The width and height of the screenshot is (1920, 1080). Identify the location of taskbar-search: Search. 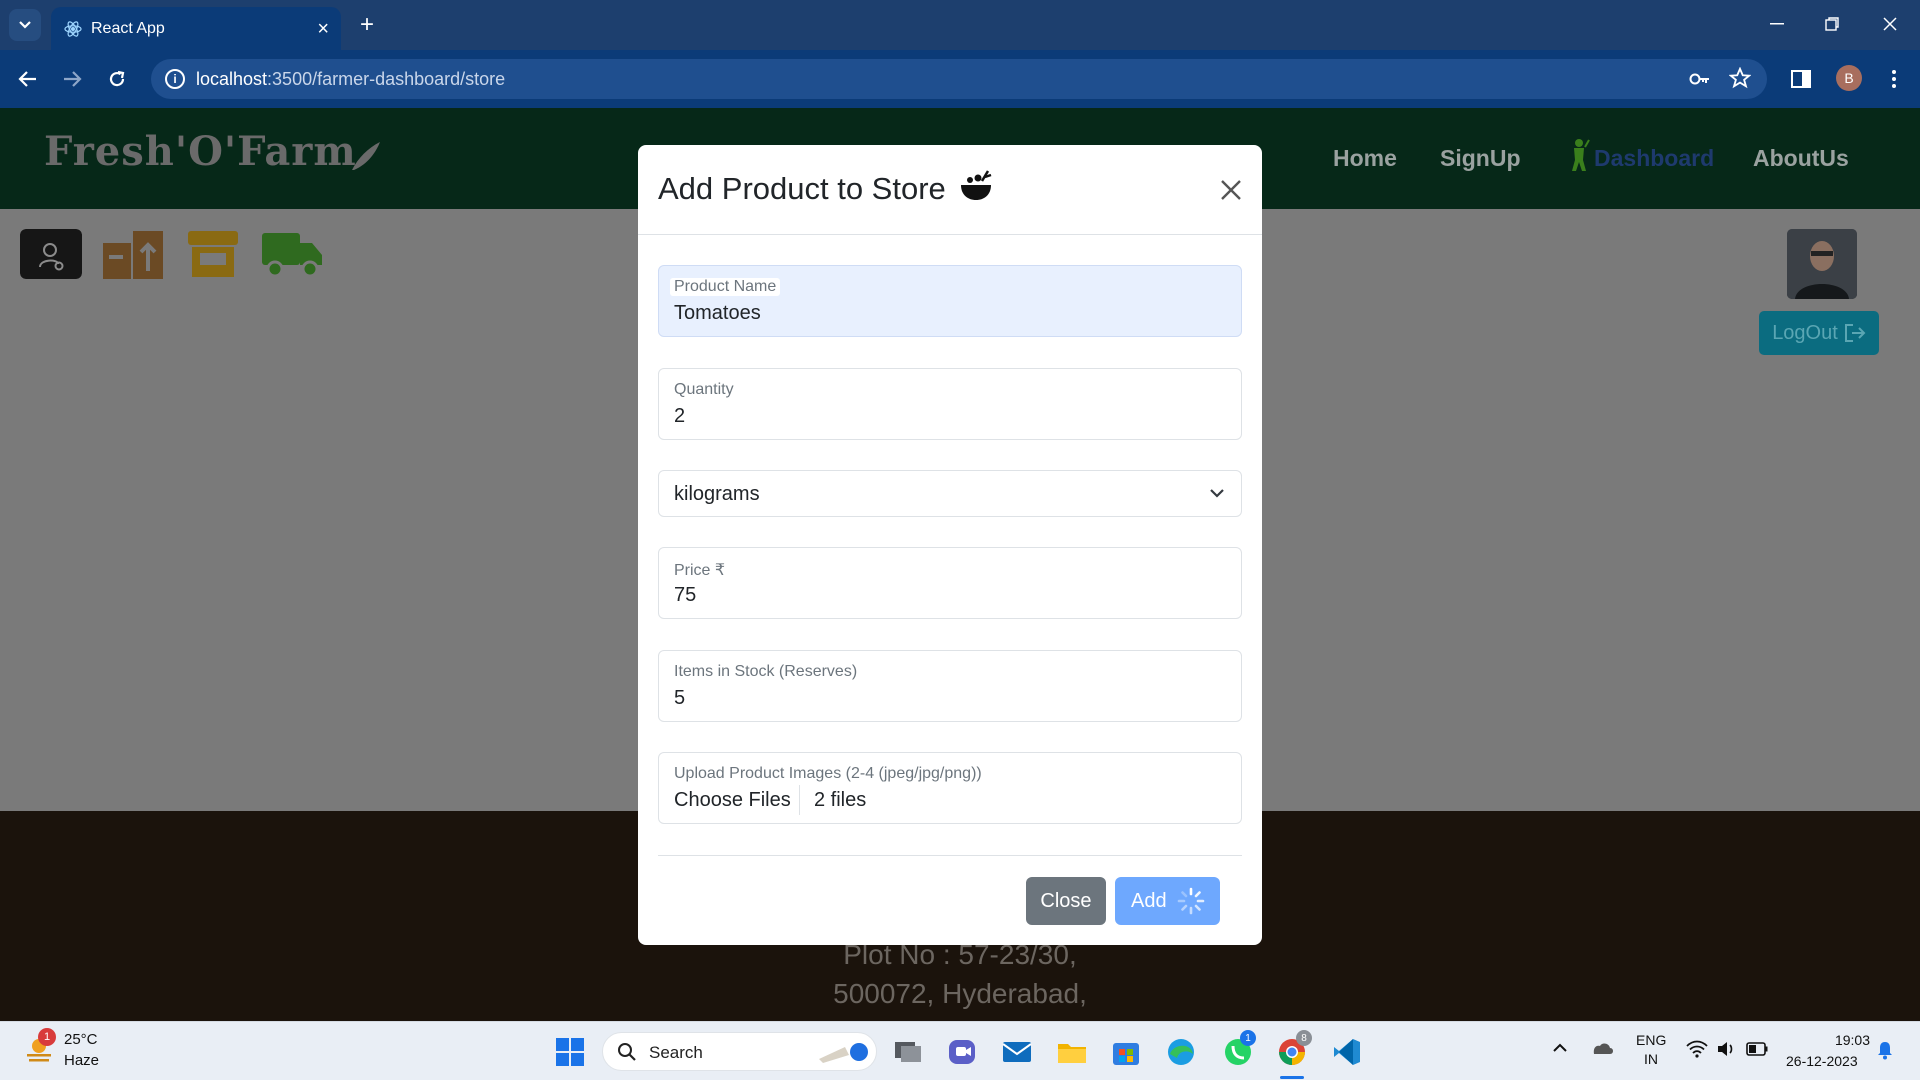
(739, 1051).